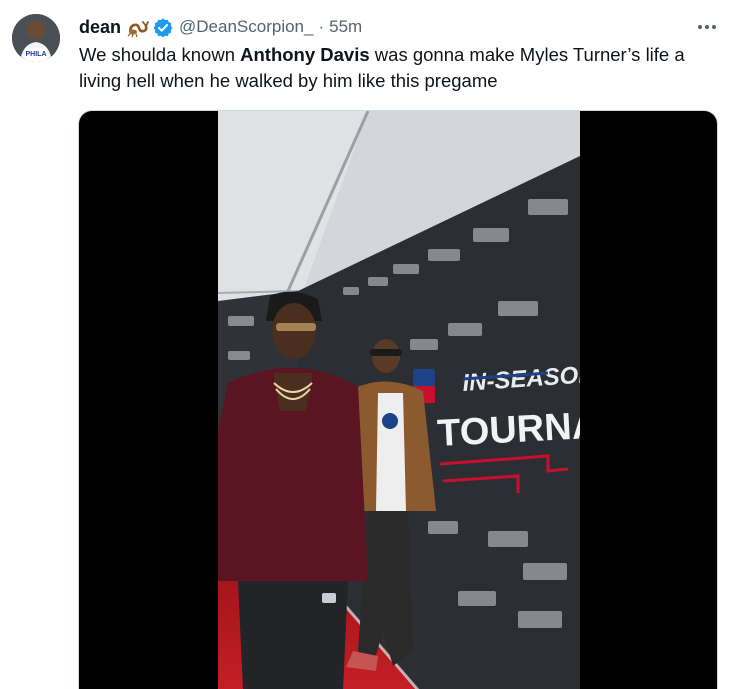 Image resolution: width=739 pixels, height=689 pixels. Describe the element at coordinates (160, 54) in the screenshot. I see `tweet-text-before: We shoulda known` at that location.